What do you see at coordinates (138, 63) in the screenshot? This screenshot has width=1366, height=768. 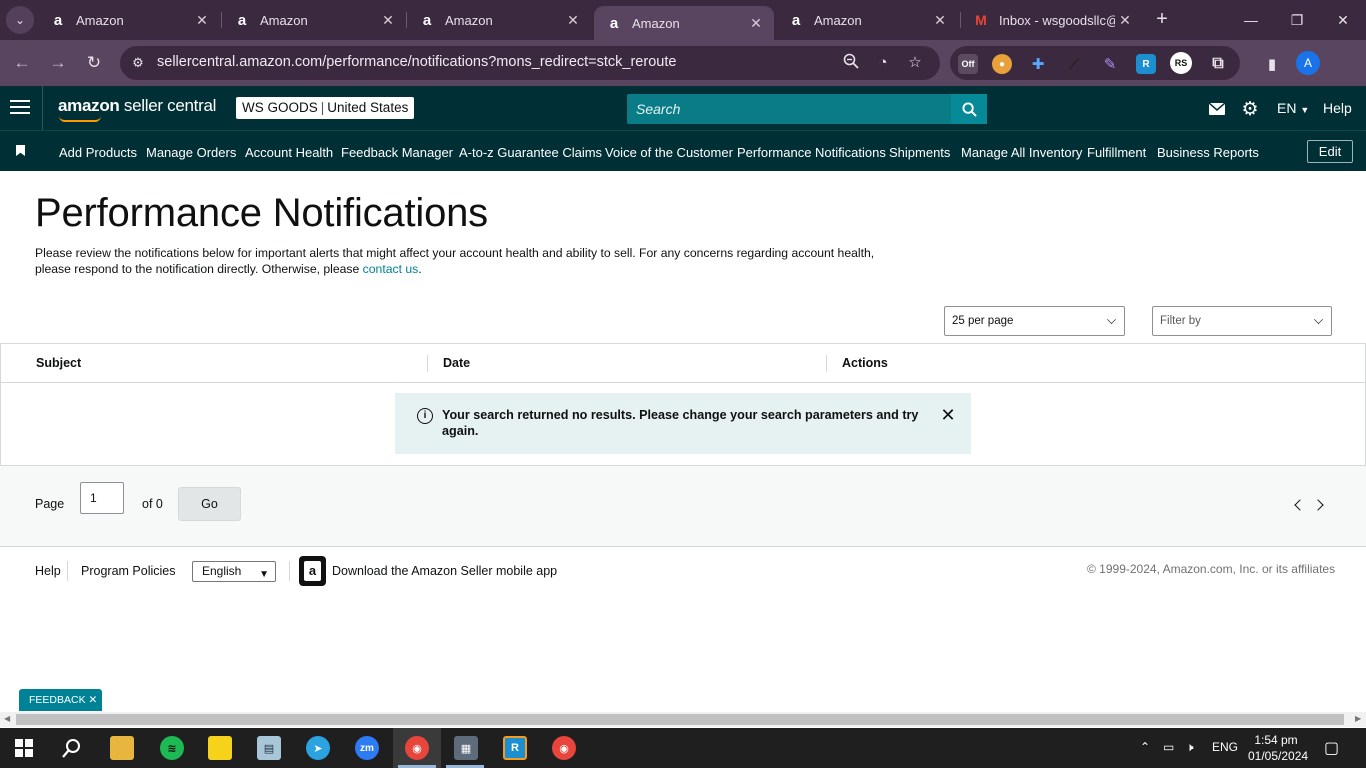 I see `site-info-icon: ⚙` at bounding box center [138, 63].